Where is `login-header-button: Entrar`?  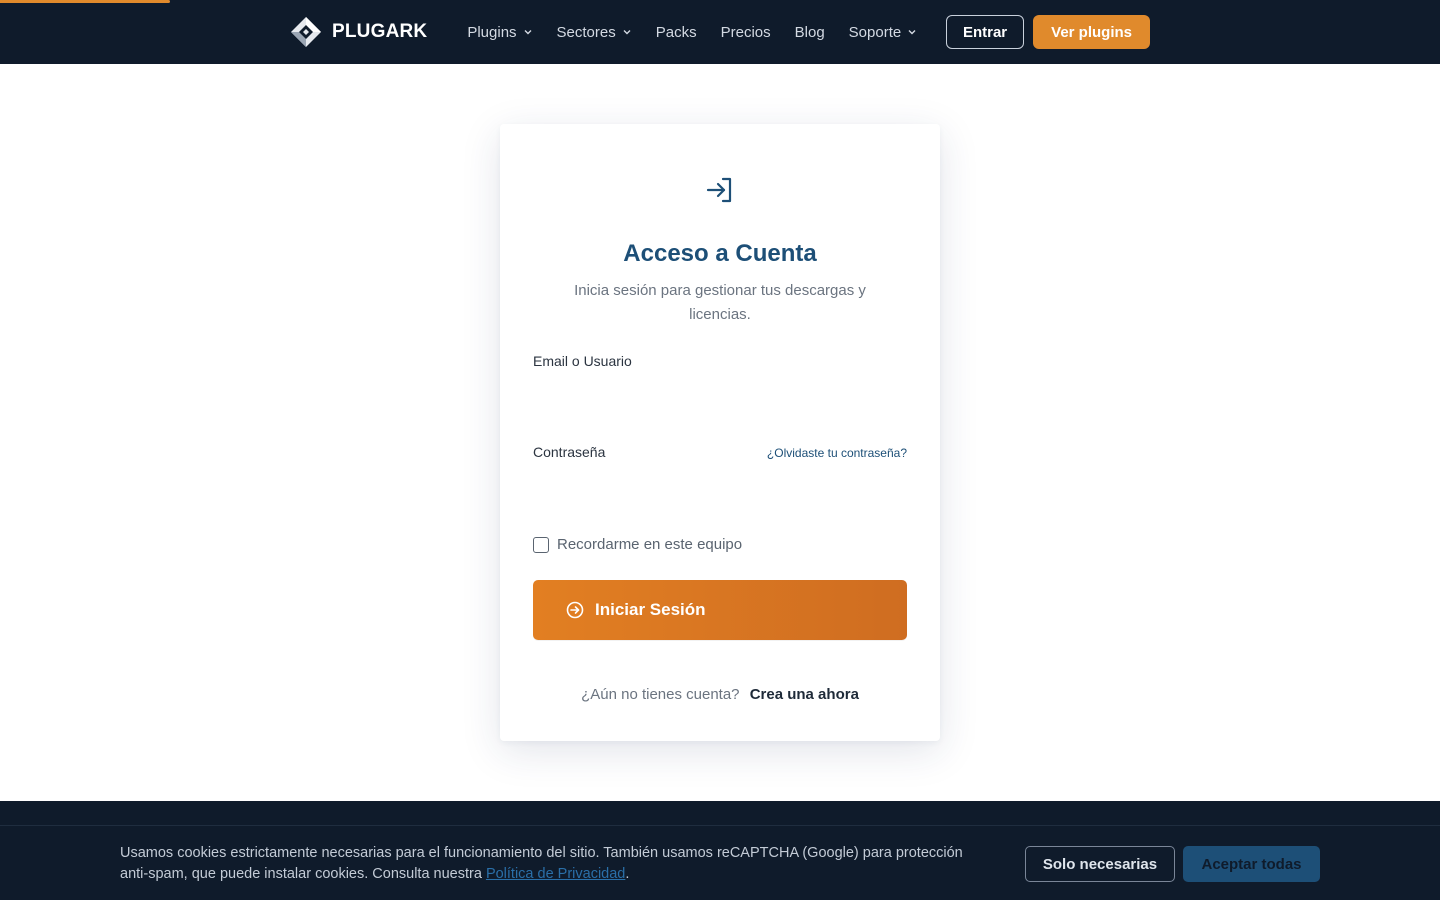 login-header-button: Entrar is located at coordinates (985, 32).